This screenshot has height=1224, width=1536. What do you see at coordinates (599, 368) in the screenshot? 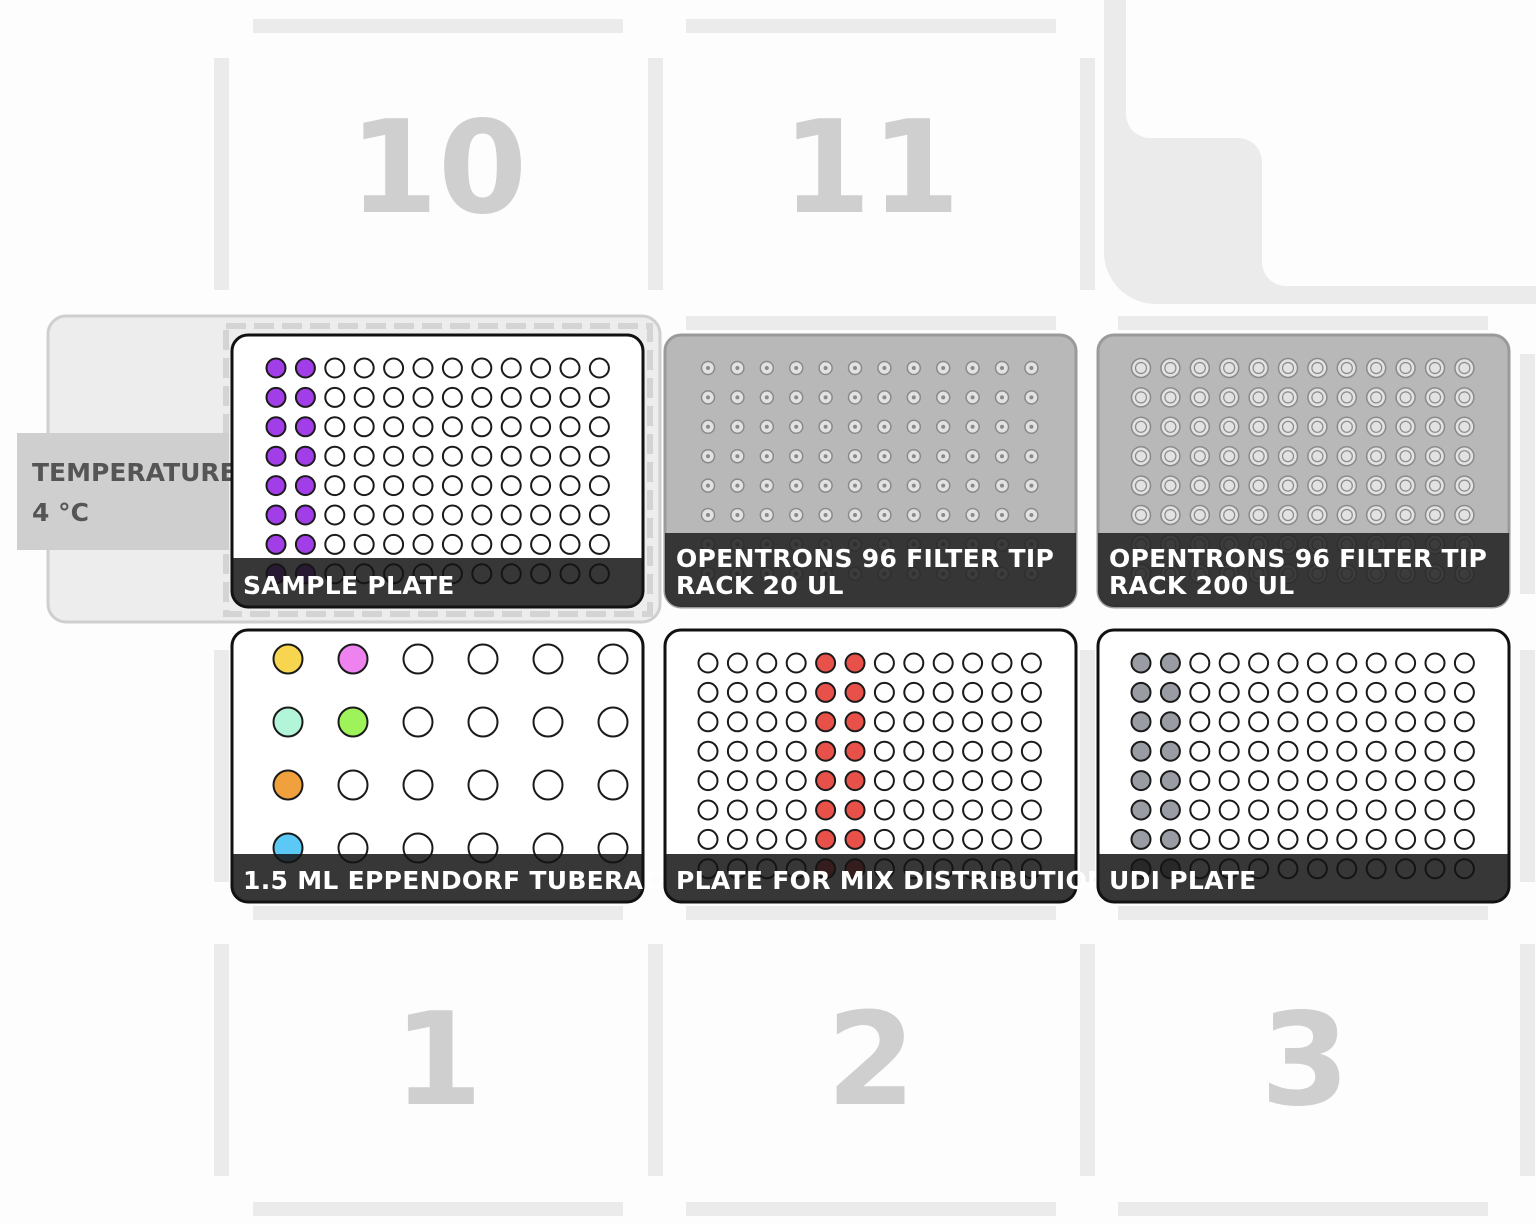
I see `well-A12` at bounding box center [599, 368].